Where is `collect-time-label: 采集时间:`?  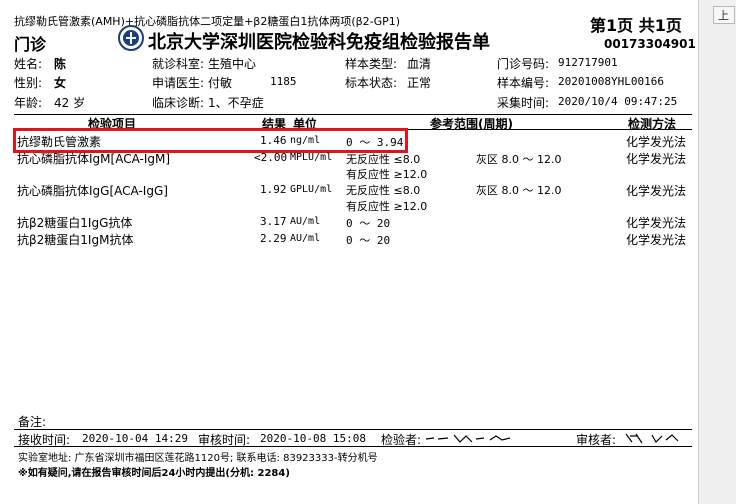
collect-time-label: 采集时间: is located at coordinates (523, 103).